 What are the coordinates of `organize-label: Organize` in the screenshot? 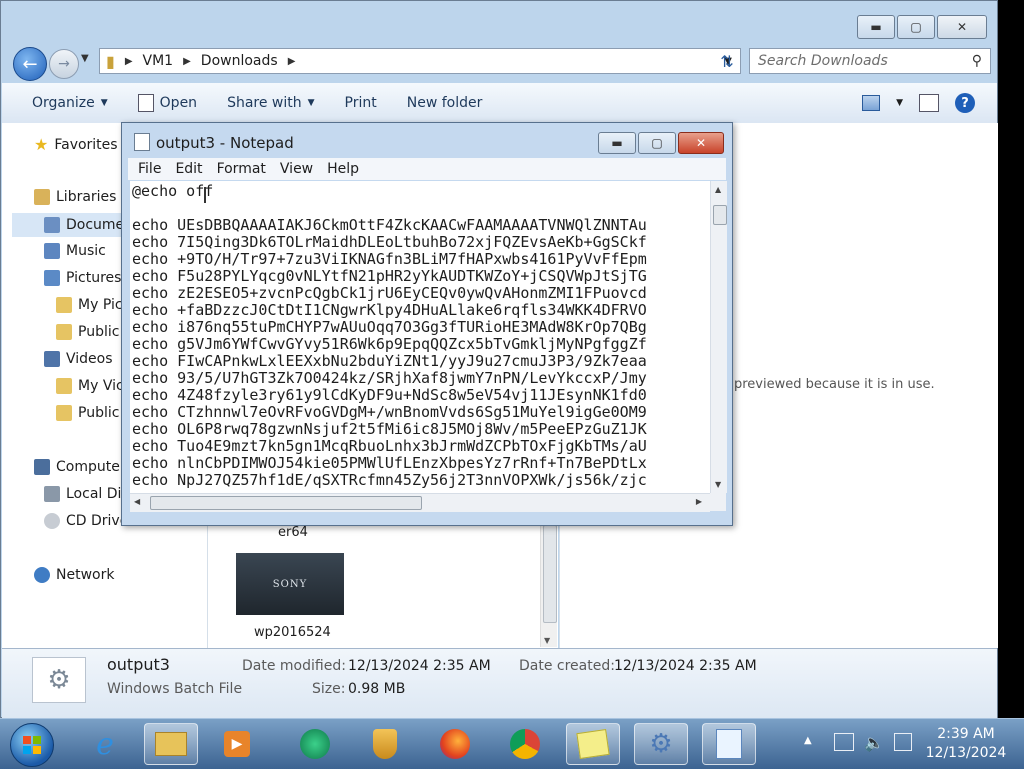 It's located at (63, 103).